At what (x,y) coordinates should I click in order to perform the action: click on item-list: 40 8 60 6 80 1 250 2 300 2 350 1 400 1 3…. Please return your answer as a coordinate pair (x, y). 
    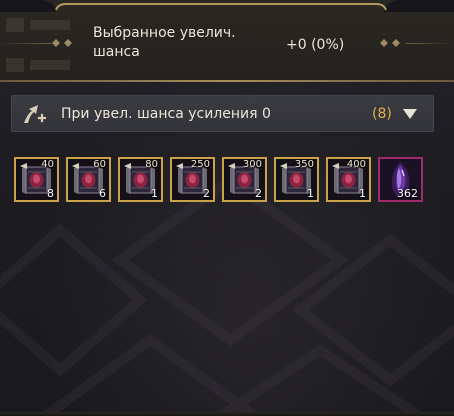
    Looking at the image, I should click on (224, 180).